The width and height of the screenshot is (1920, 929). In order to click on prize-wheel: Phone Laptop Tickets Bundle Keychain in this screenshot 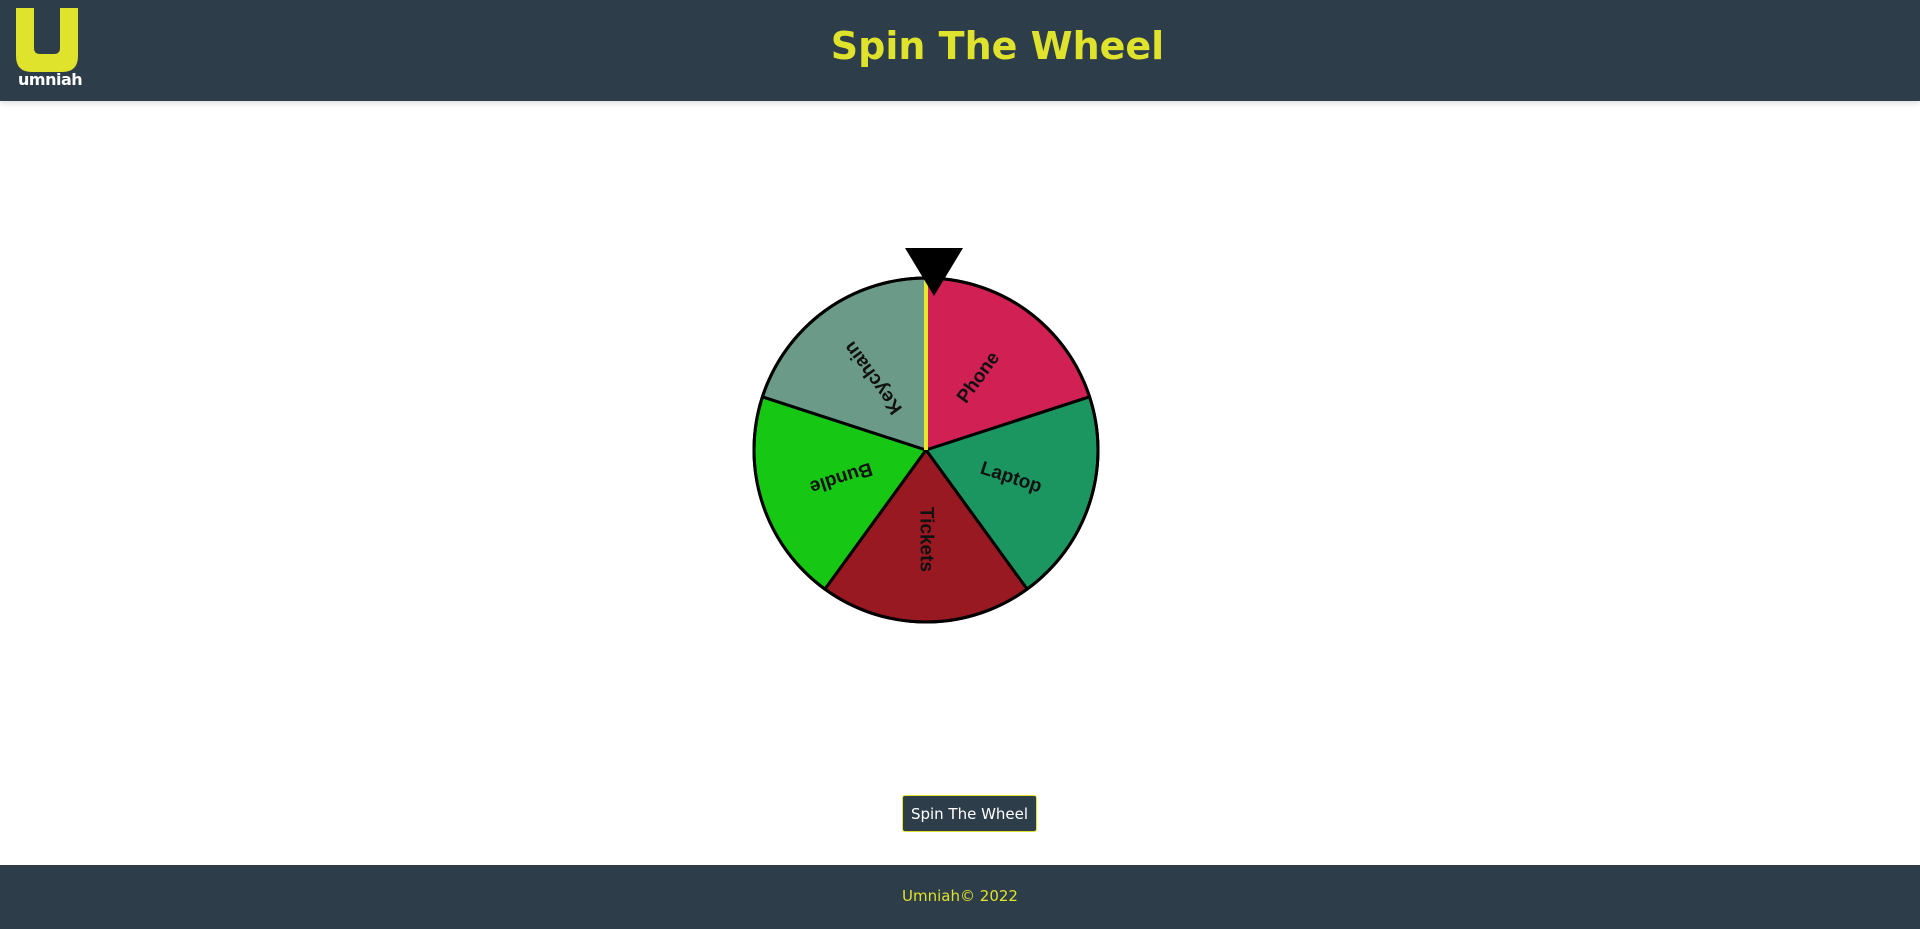, I will do `click(930, 435)`.